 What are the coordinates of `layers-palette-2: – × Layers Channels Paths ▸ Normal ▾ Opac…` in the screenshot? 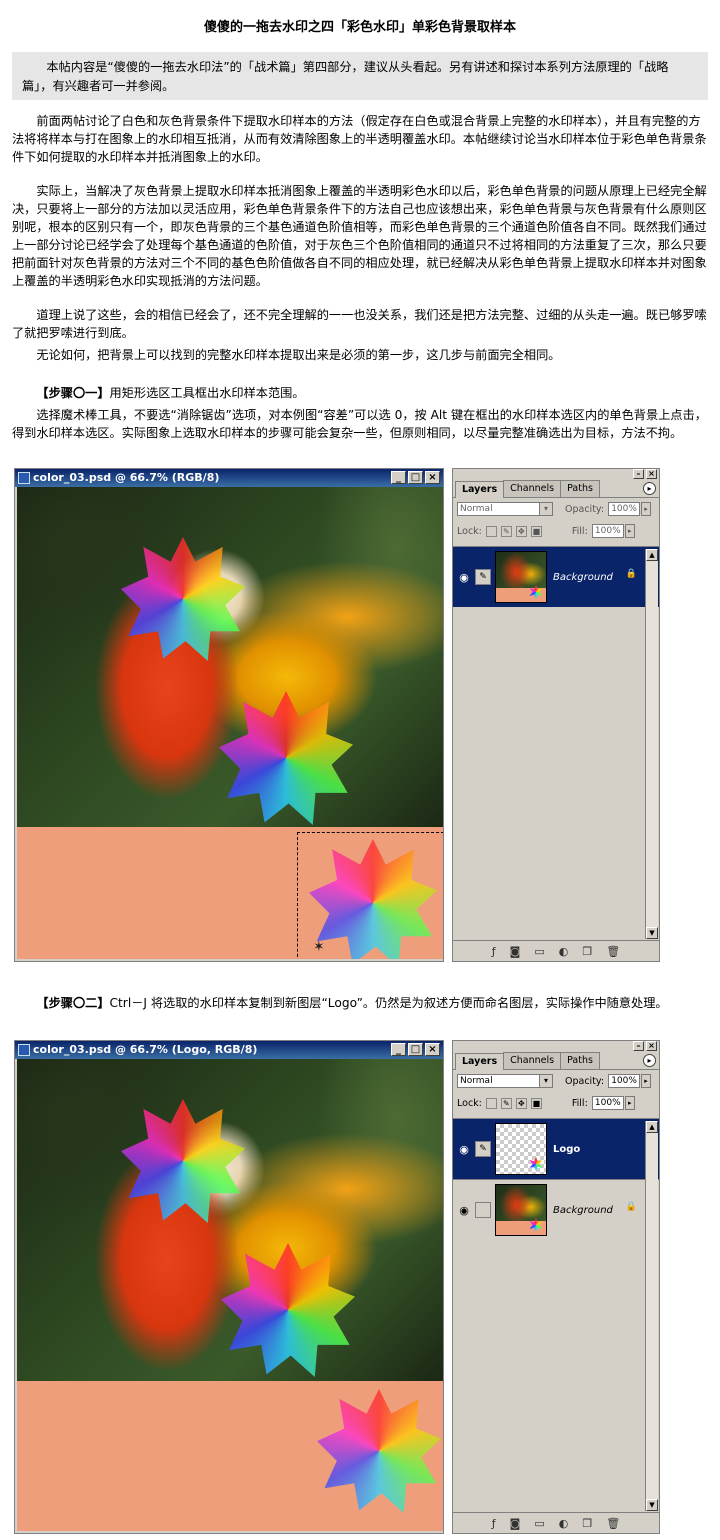 It's located at (556, 1287).